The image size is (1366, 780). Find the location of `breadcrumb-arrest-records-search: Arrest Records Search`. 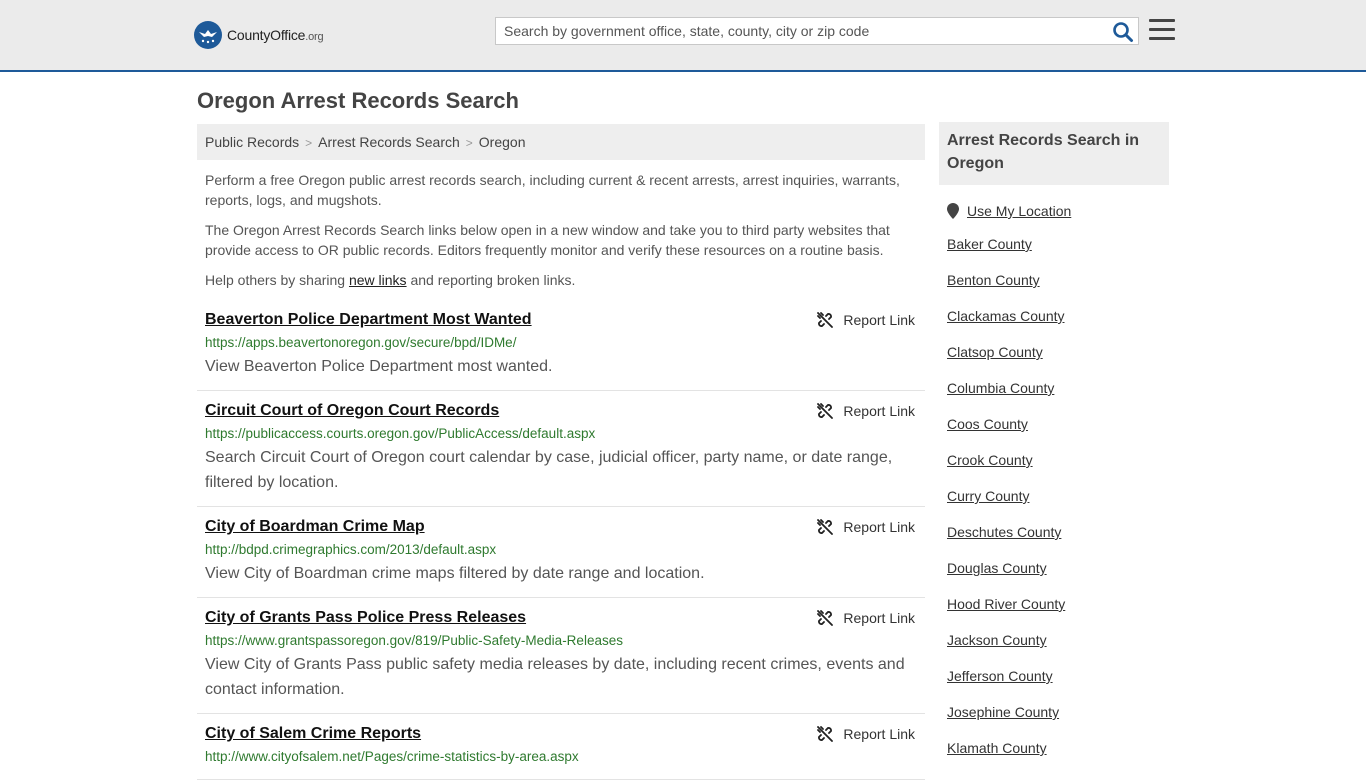

breadcrumb-arrest-records-search: Arrest Records Search is located at coordinates (389, 142).